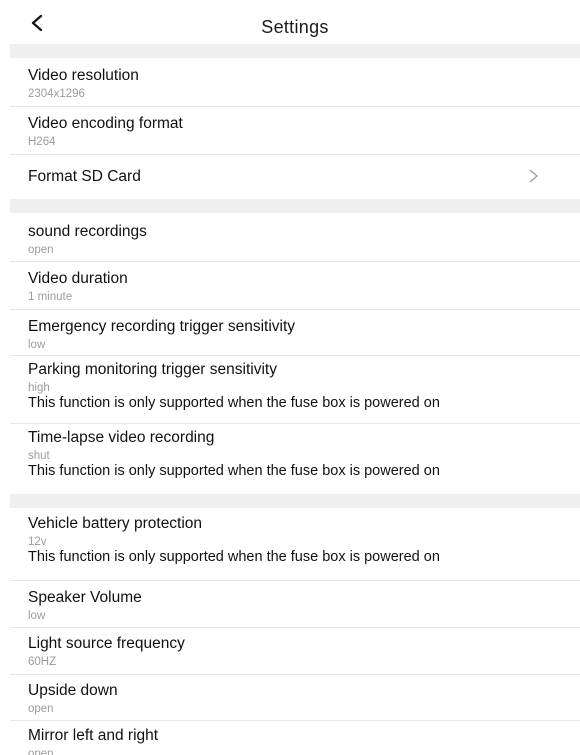 The image size is (580, 755). Describe the element at coordinates (298, 240) in the screenshot. I see `setting-sound-recordings: sound recordings open` at that location.